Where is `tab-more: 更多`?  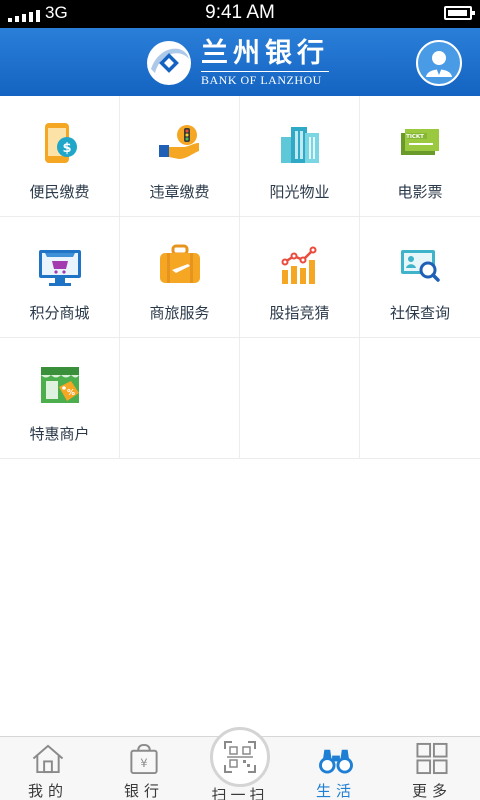
tab-more: 更多 is located at coordinates (432, 768).